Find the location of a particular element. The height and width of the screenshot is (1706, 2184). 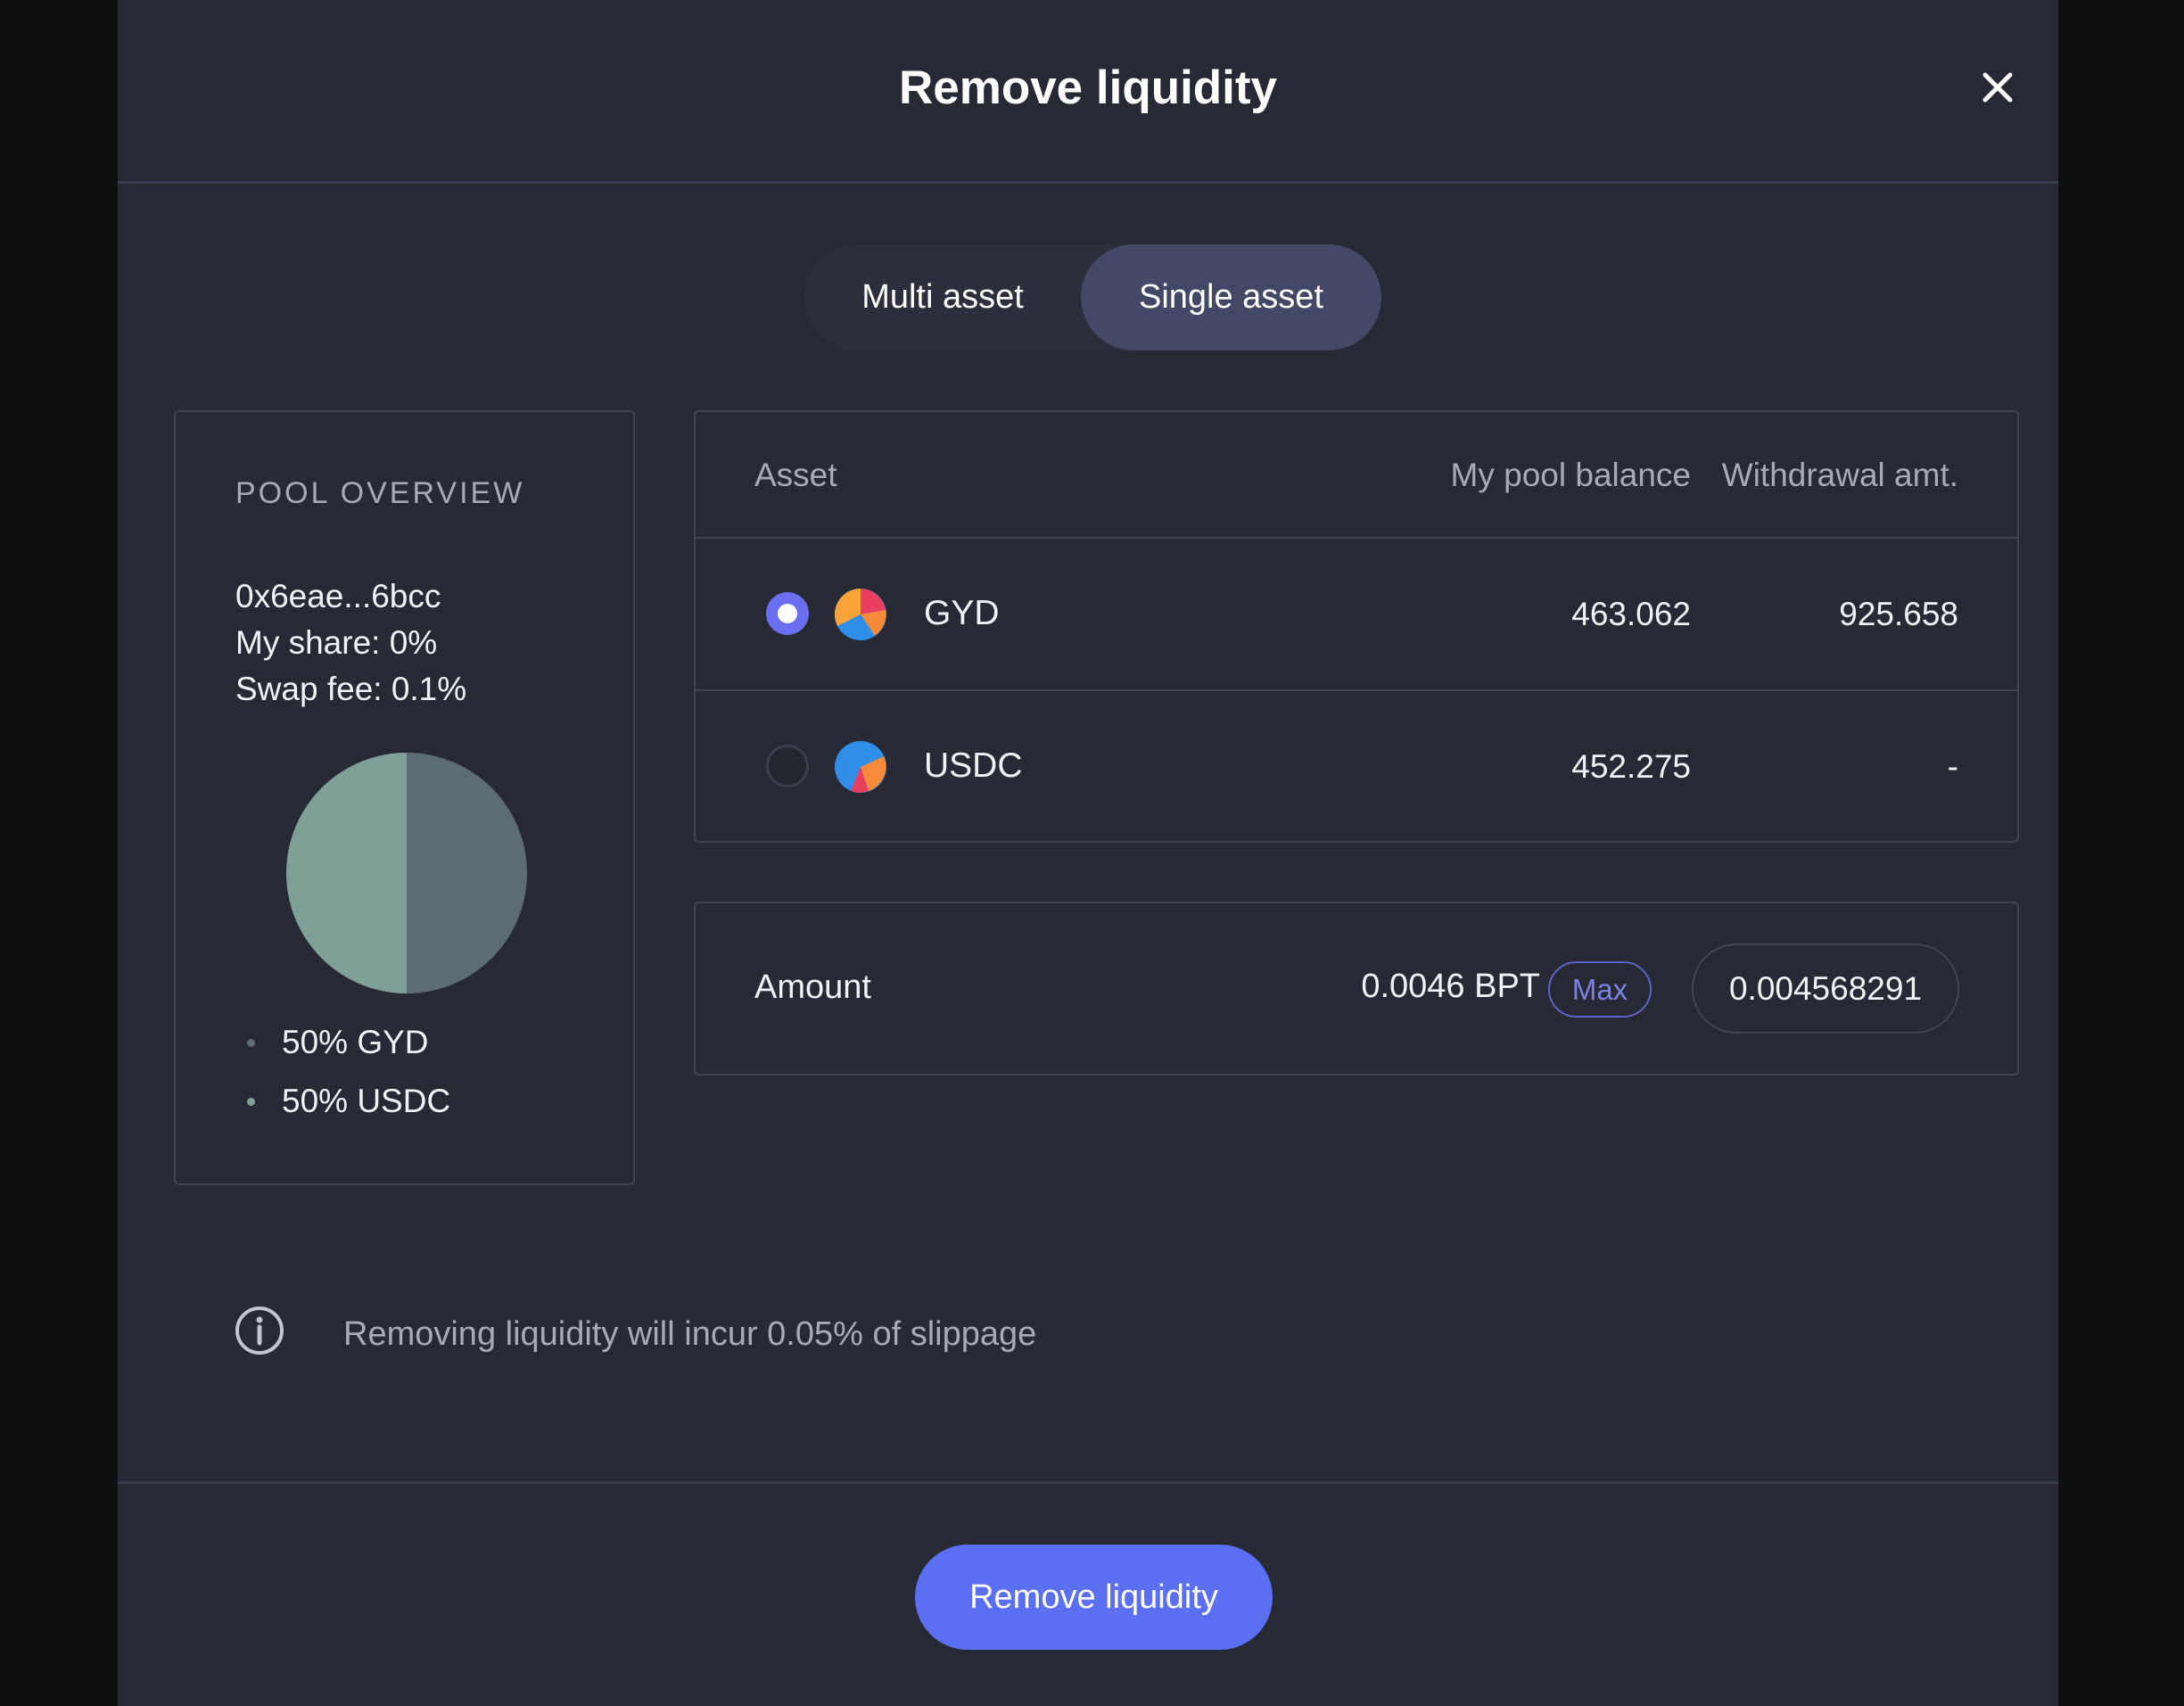

pool-balance: 452.275 is located at coordinates (1631, 766).